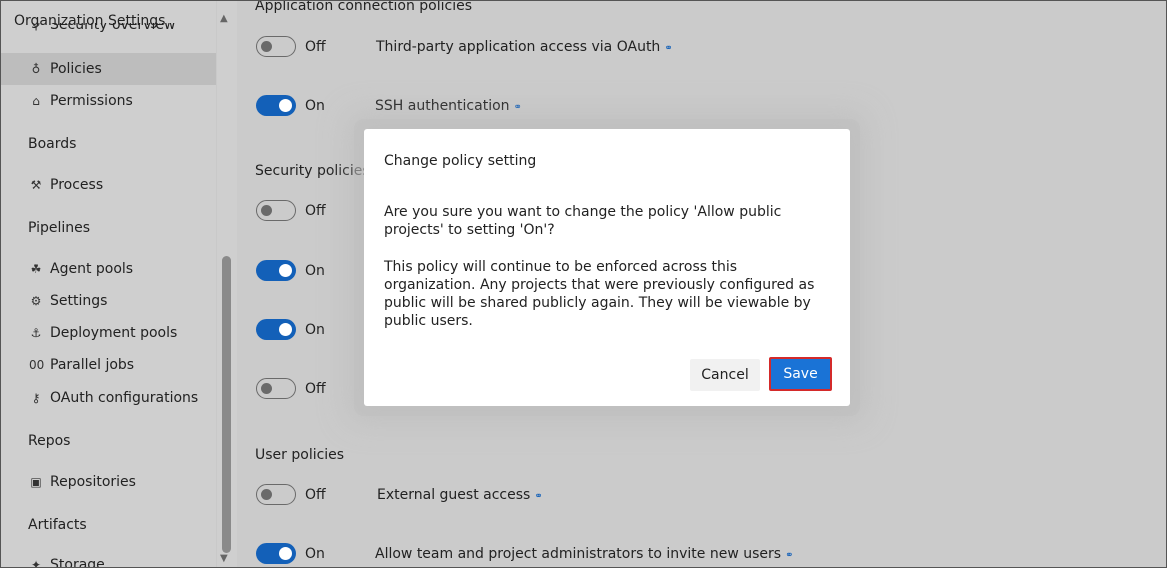 The image size is (1167, 568). I want to click on sidebar-item-security-overview: ⚲ Security overview, so click(108, 34).